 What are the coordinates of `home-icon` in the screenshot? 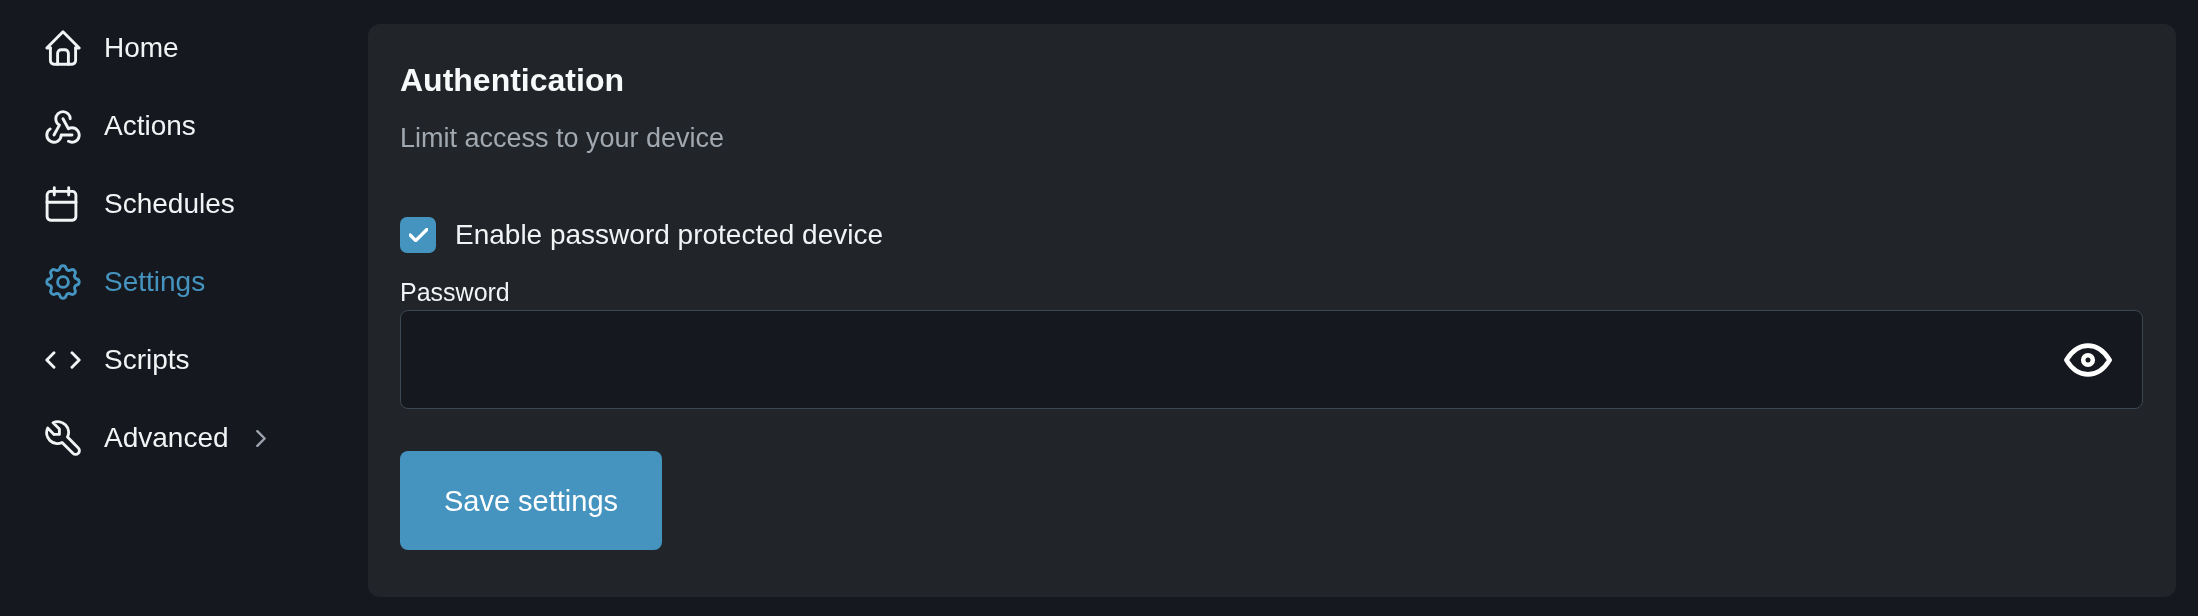 It's located at (63, 48).